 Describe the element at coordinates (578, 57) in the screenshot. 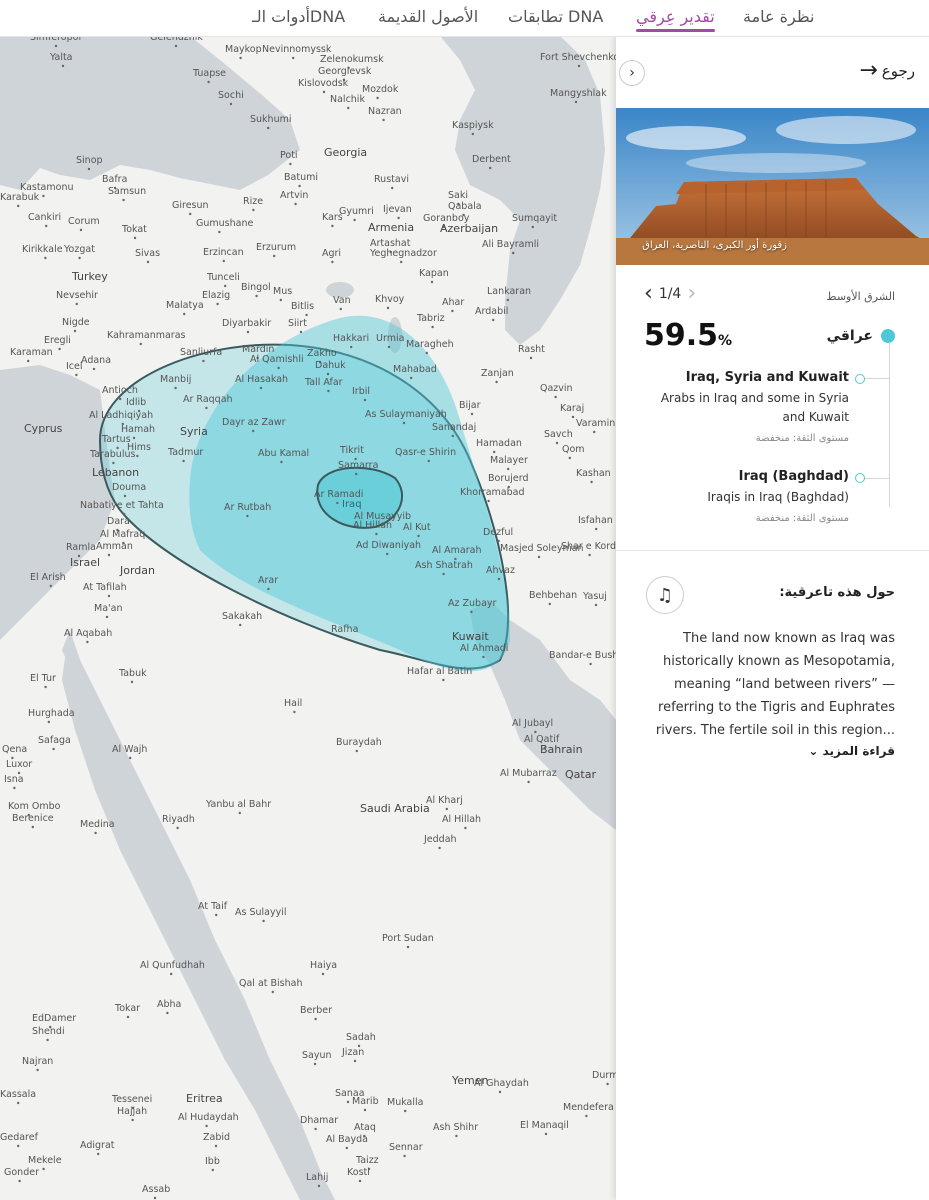

I see `city-label: Fort Shevchenko` at that location.